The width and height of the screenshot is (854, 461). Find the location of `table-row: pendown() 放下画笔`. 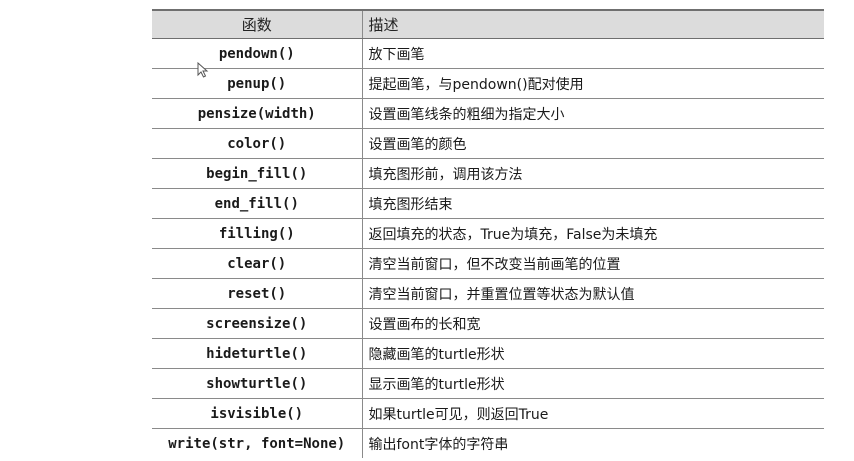

table-row: pendown() 放下画笔 is located at coordinates (488, 53).